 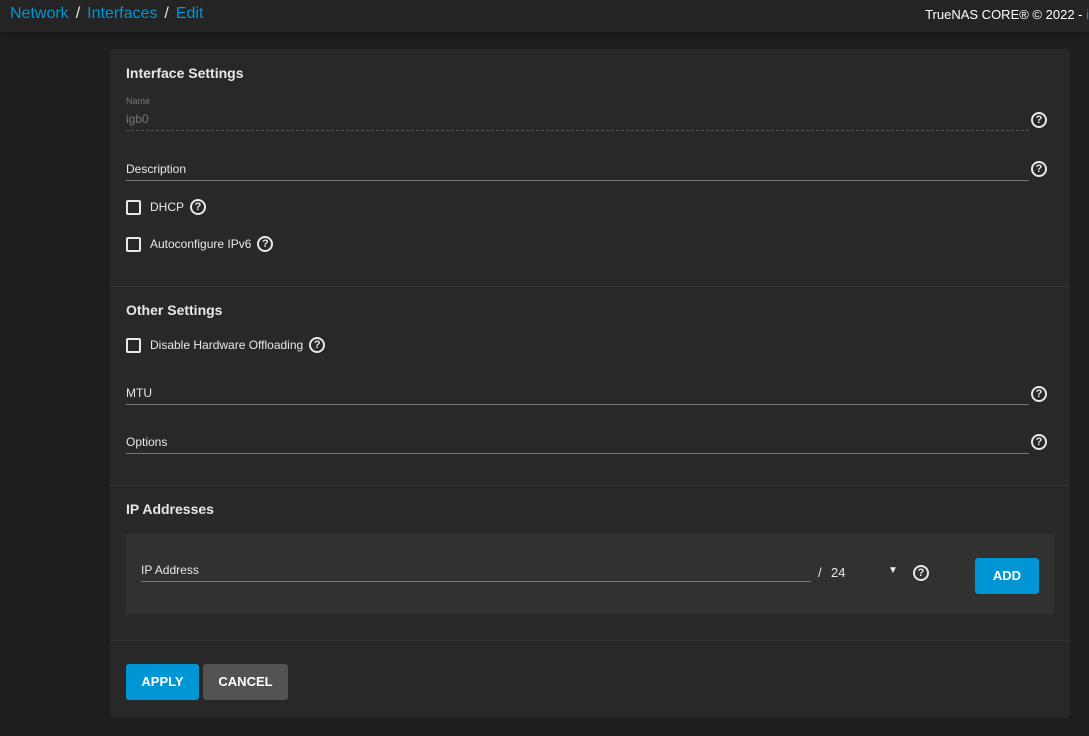 I want to click on netmask-slash: /, so click(x=820, y=572).